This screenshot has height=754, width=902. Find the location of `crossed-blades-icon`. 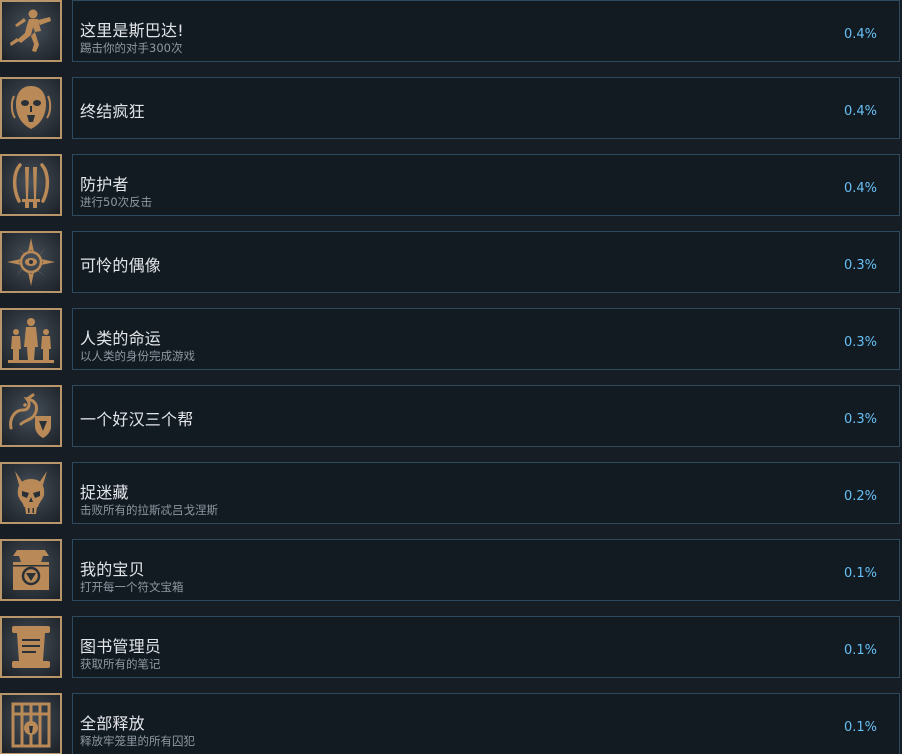

crossed-blades-icon is located at coordinates (31, 185).